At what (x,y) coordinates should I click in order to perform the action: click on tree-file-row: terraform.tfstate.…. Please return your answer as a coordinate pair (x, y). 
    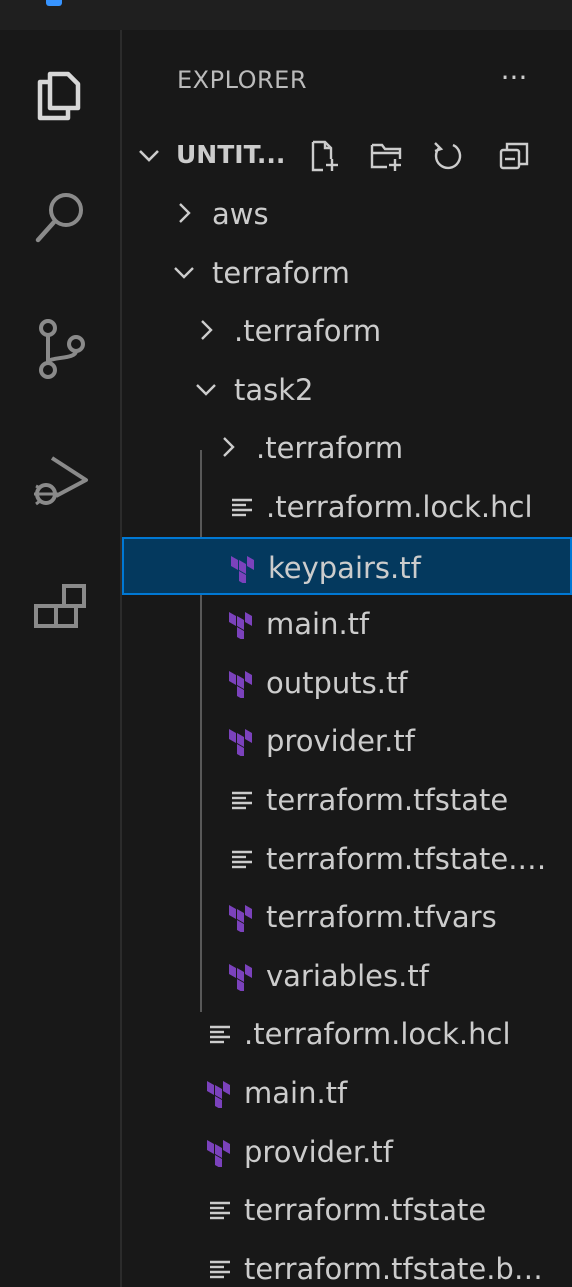
    Looking at the image, I should click on (347, 859).